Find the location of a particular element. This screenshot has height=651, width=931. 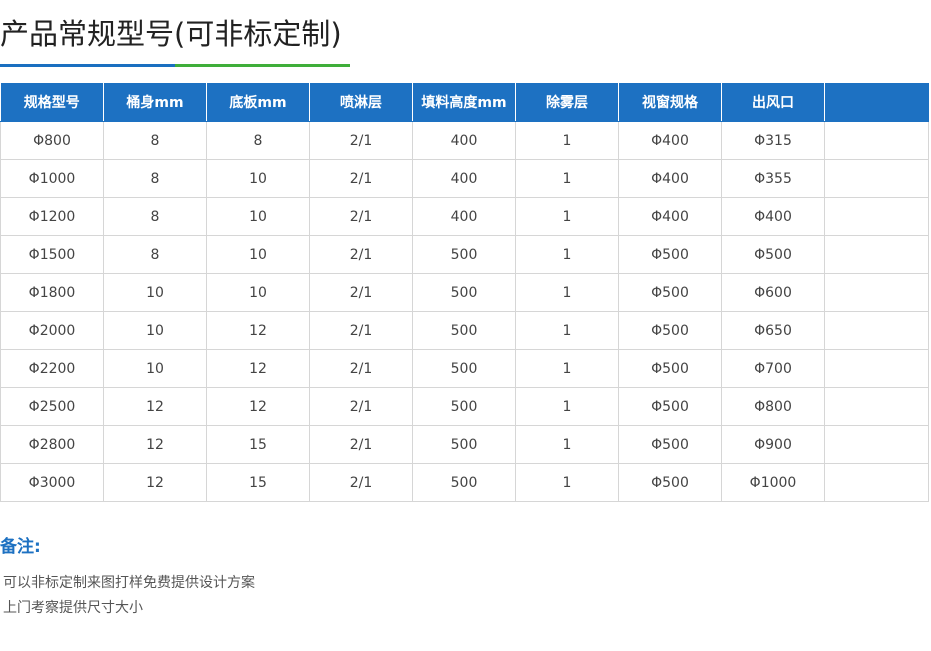

table-row: Φ1000 8 10 2/1 400 1 Φ400 Φ355 is located at coordinates (464, 178).